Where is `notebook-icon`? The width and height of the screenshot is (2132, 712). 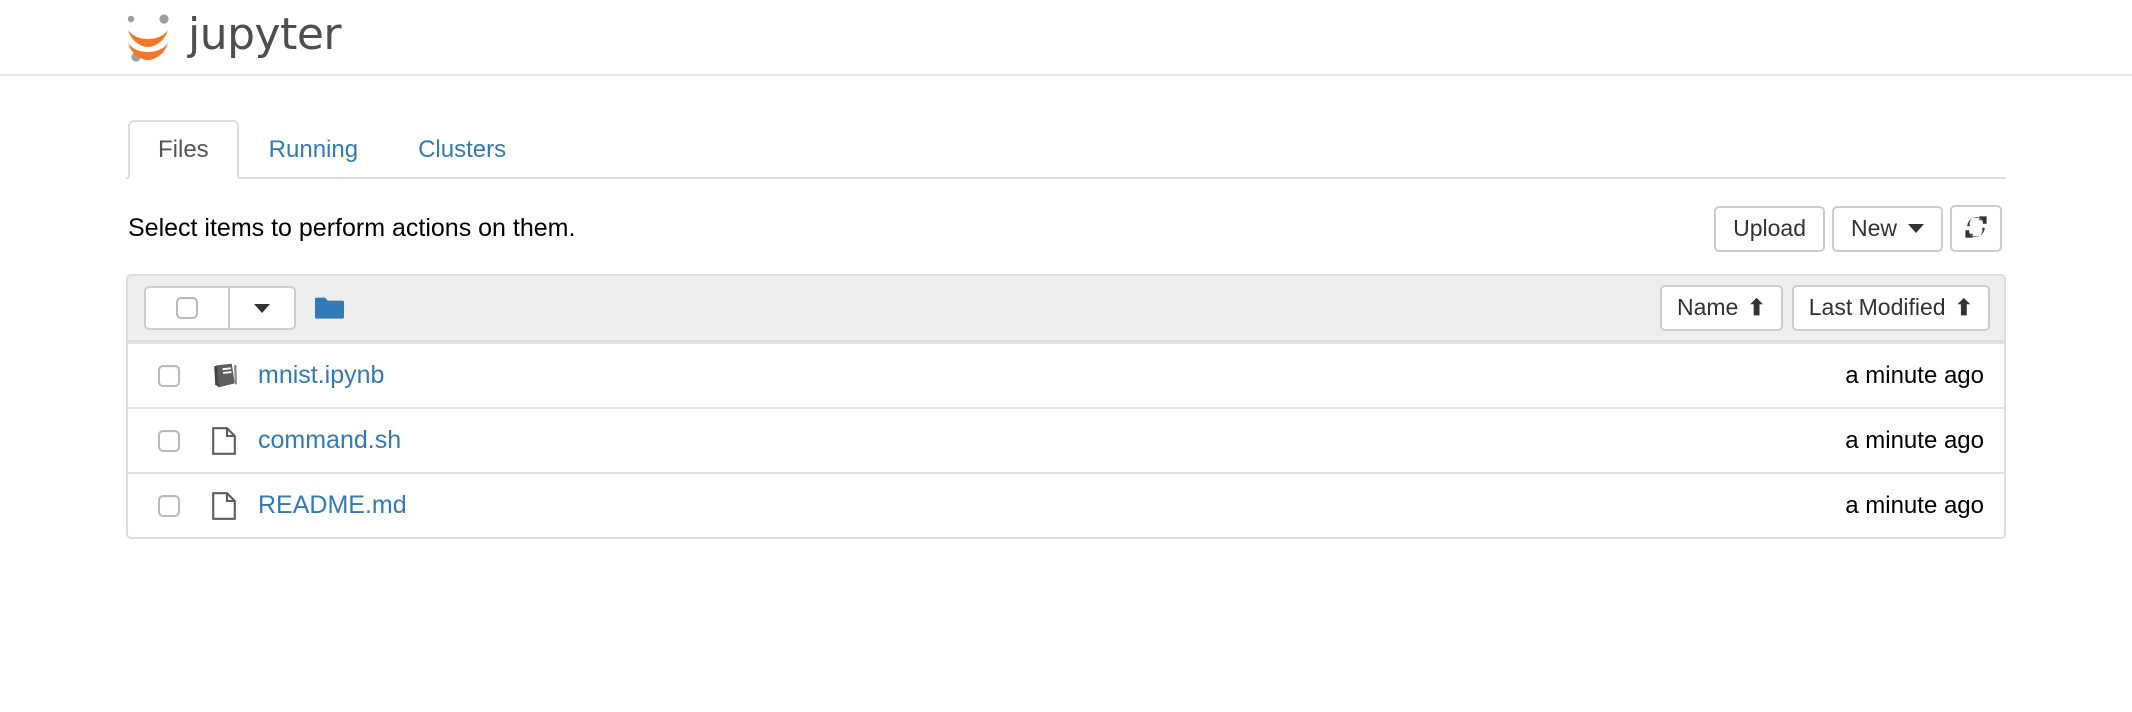
notebook-icon is located at coordinates (225, 376).